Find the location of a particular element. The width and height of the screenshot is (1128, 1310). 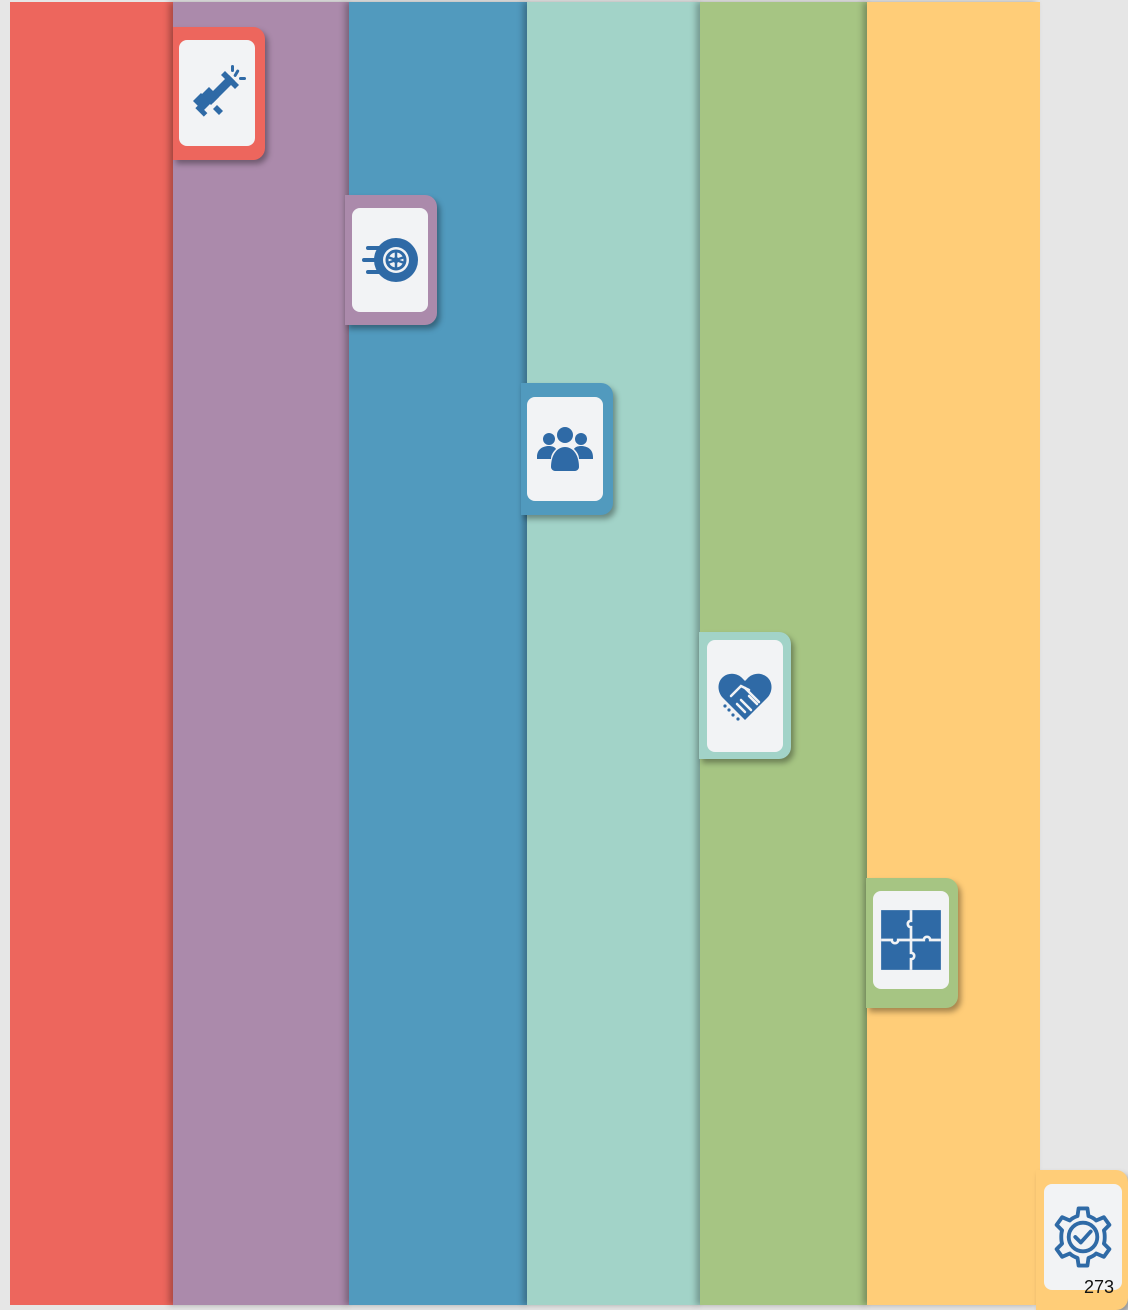

tab-tire is located at coordinates (391, 260).